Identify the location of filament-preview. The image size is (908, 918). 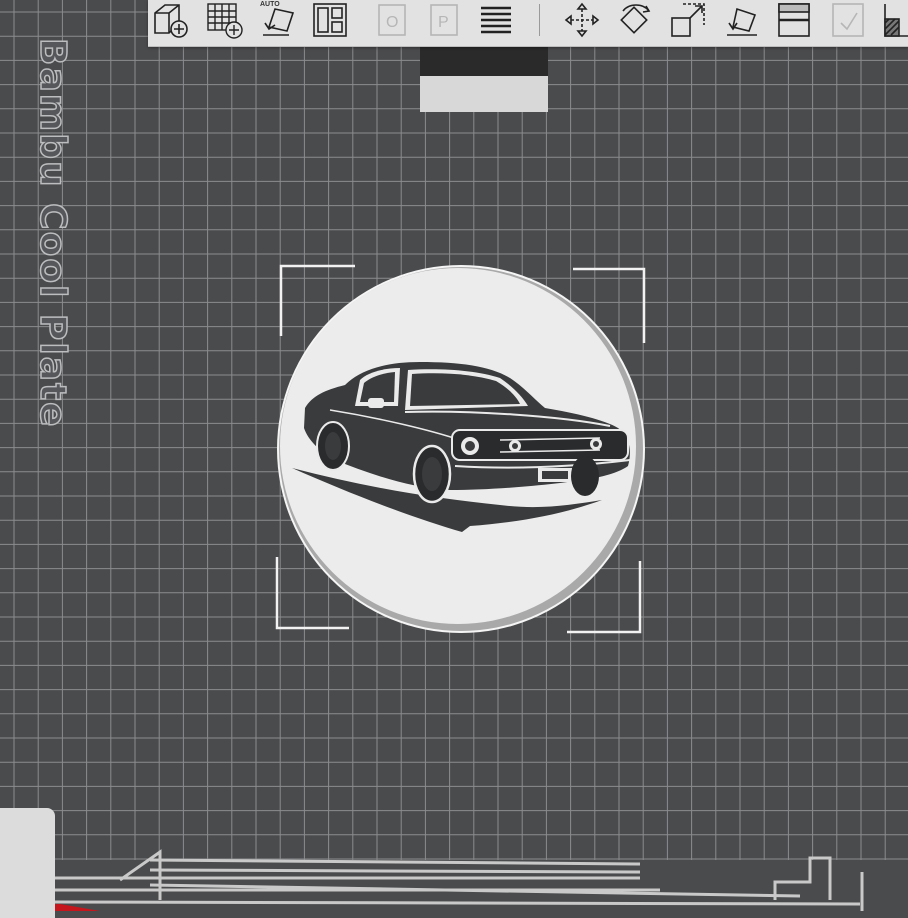
(484, 79).